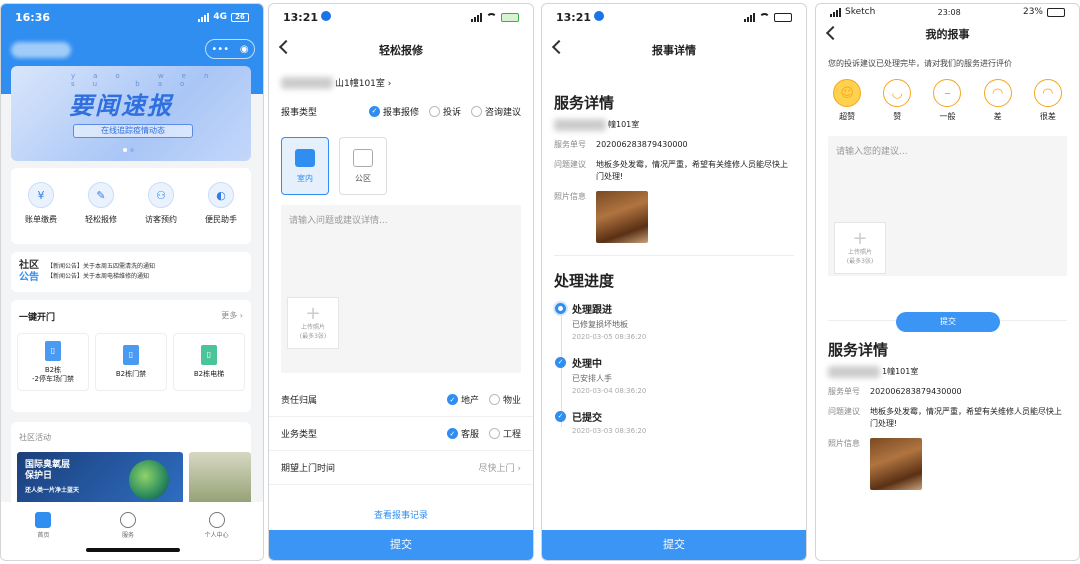 This screenshot has height=564, width=1080. Describe the element at coordinates (221, 195) in the screenshot. I see `helper-icon: ◐` at that location.